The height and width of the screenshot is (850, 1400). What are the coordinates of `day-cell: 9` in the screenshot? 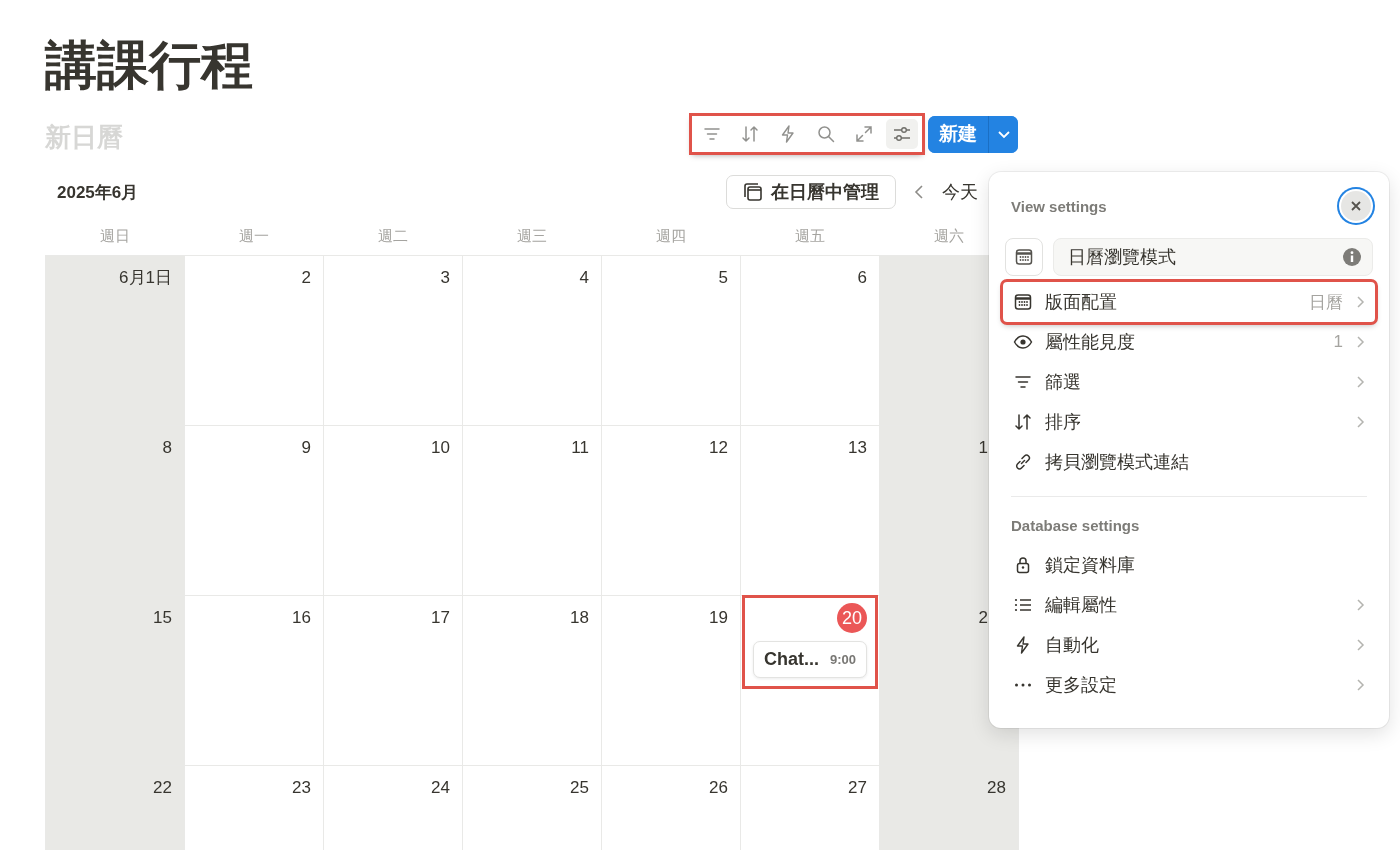 It's located at (254, 511).